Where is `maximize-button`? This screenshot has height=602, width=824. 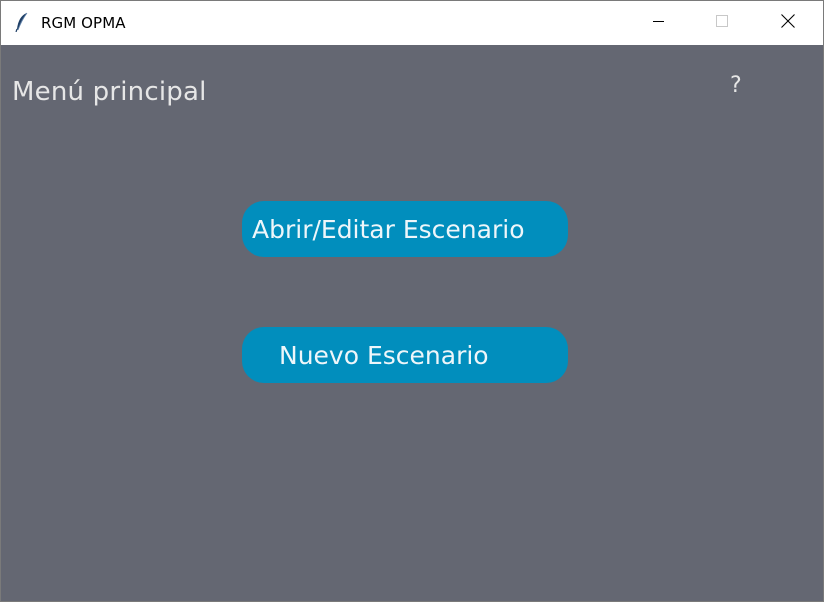 maximize-button is located at coordinates (722, 23).